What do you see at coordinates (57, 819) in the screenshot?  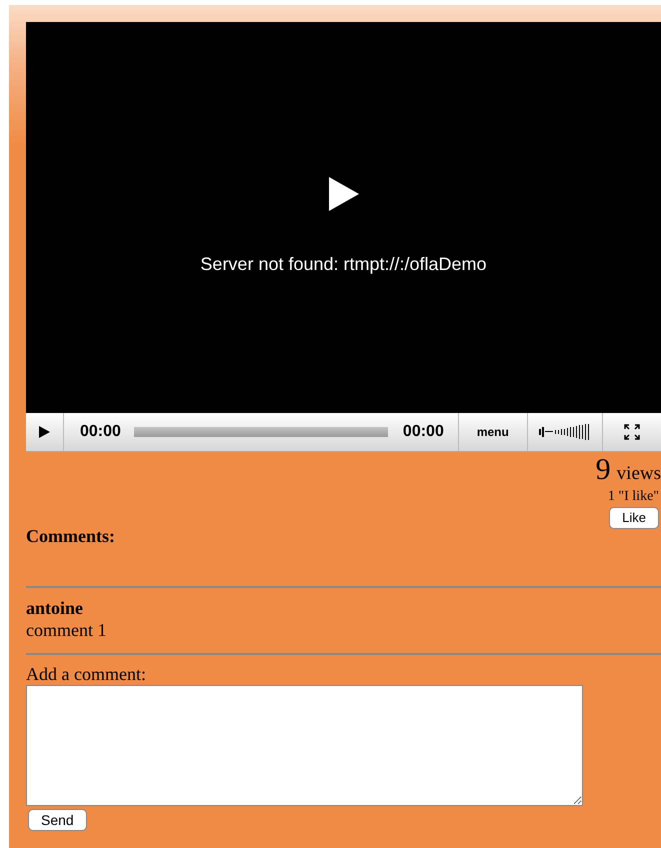 I see `send-button: Send` at bounding box center [57, 819].